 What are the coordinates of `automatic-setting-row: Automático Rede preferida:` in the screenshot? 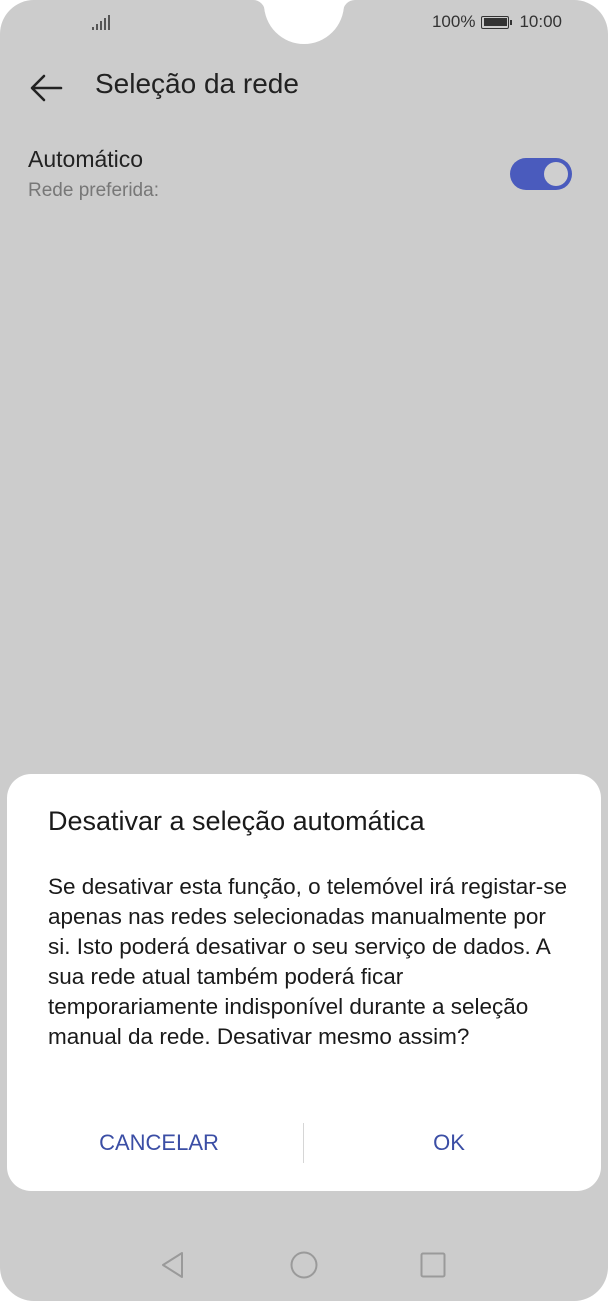 It's located at (300, 177).